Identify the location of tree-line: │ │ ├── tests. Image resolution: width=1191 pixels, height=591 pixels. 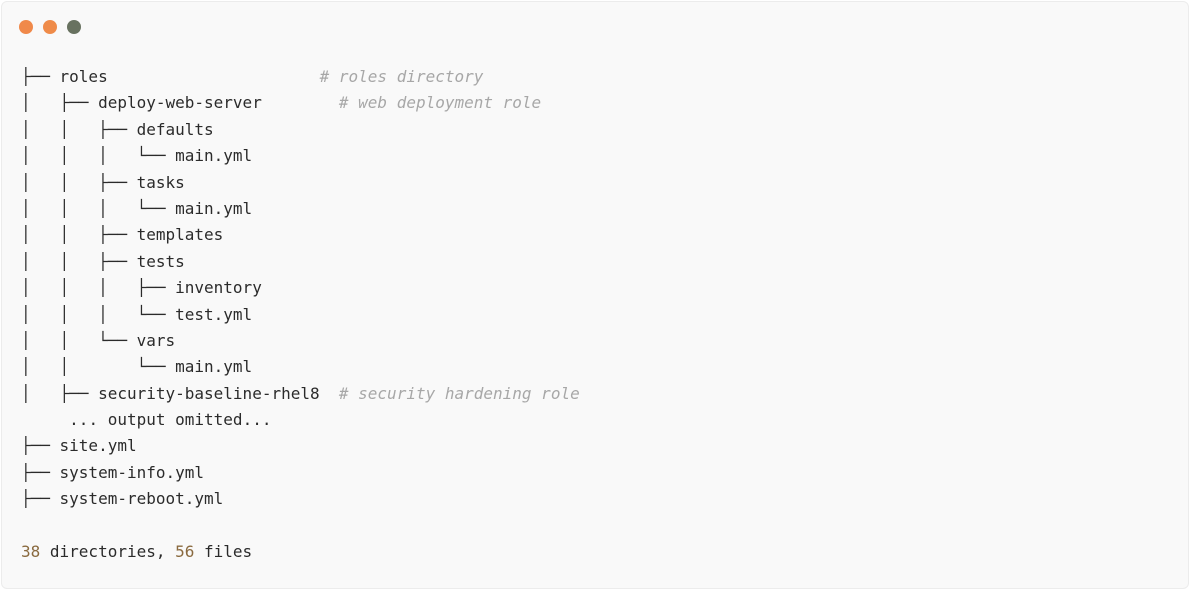
(300, 262).